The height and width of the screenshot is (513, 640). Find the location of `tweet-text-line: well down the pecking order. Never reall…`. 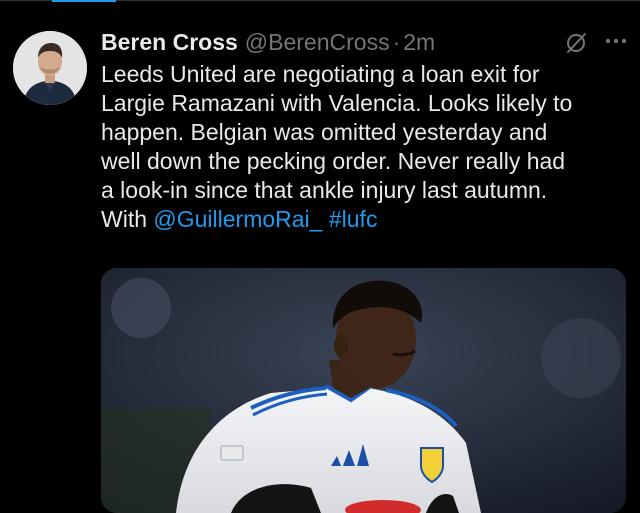

tweet-text-line: well down the pecking order. Never reall… is located at coordinates (333, 161).